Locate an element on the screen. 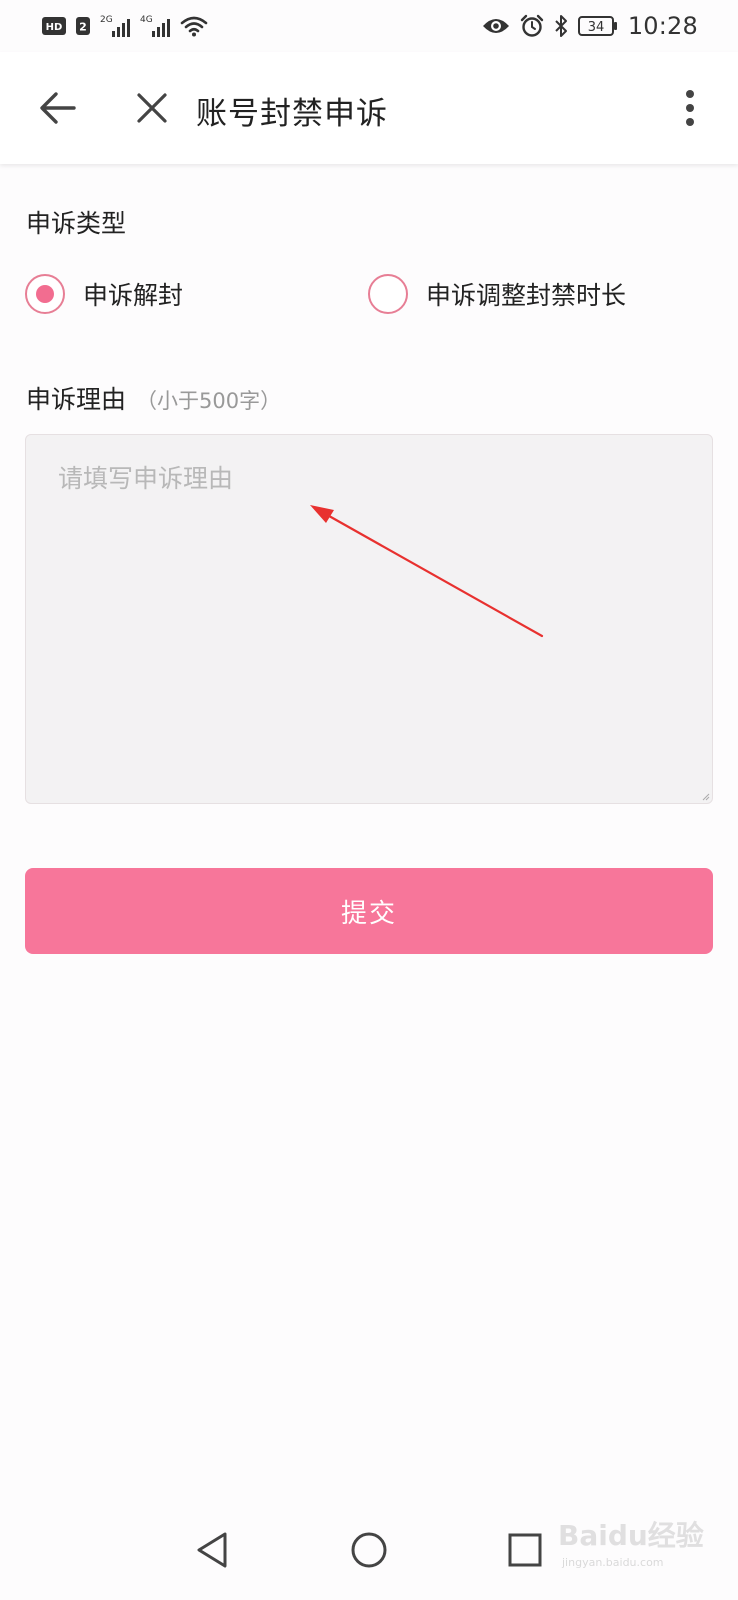 This screenshot has height=1600, width=738. watermark-main: Baidu经验 is located at coordinates (631, 1535).